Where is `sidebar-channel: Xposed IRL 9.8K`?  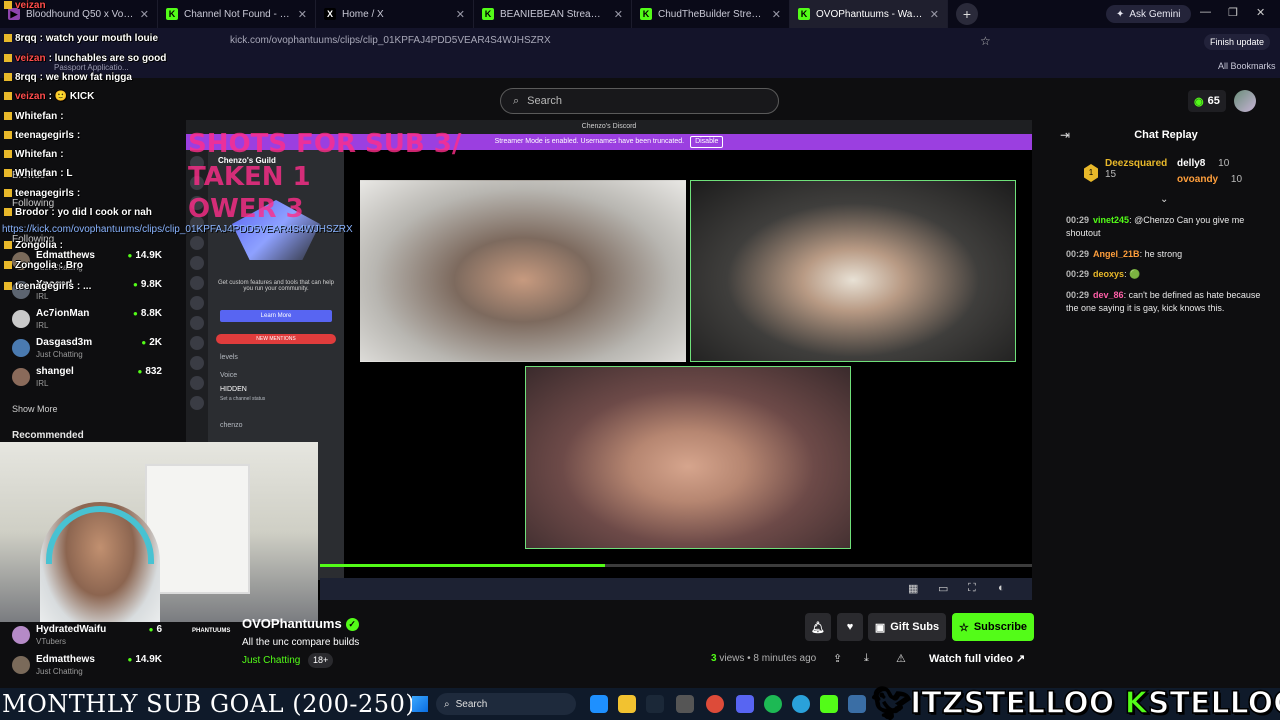 sidebar-channel: Xposed IRL 9.8K is located at coordinates (87, 293).